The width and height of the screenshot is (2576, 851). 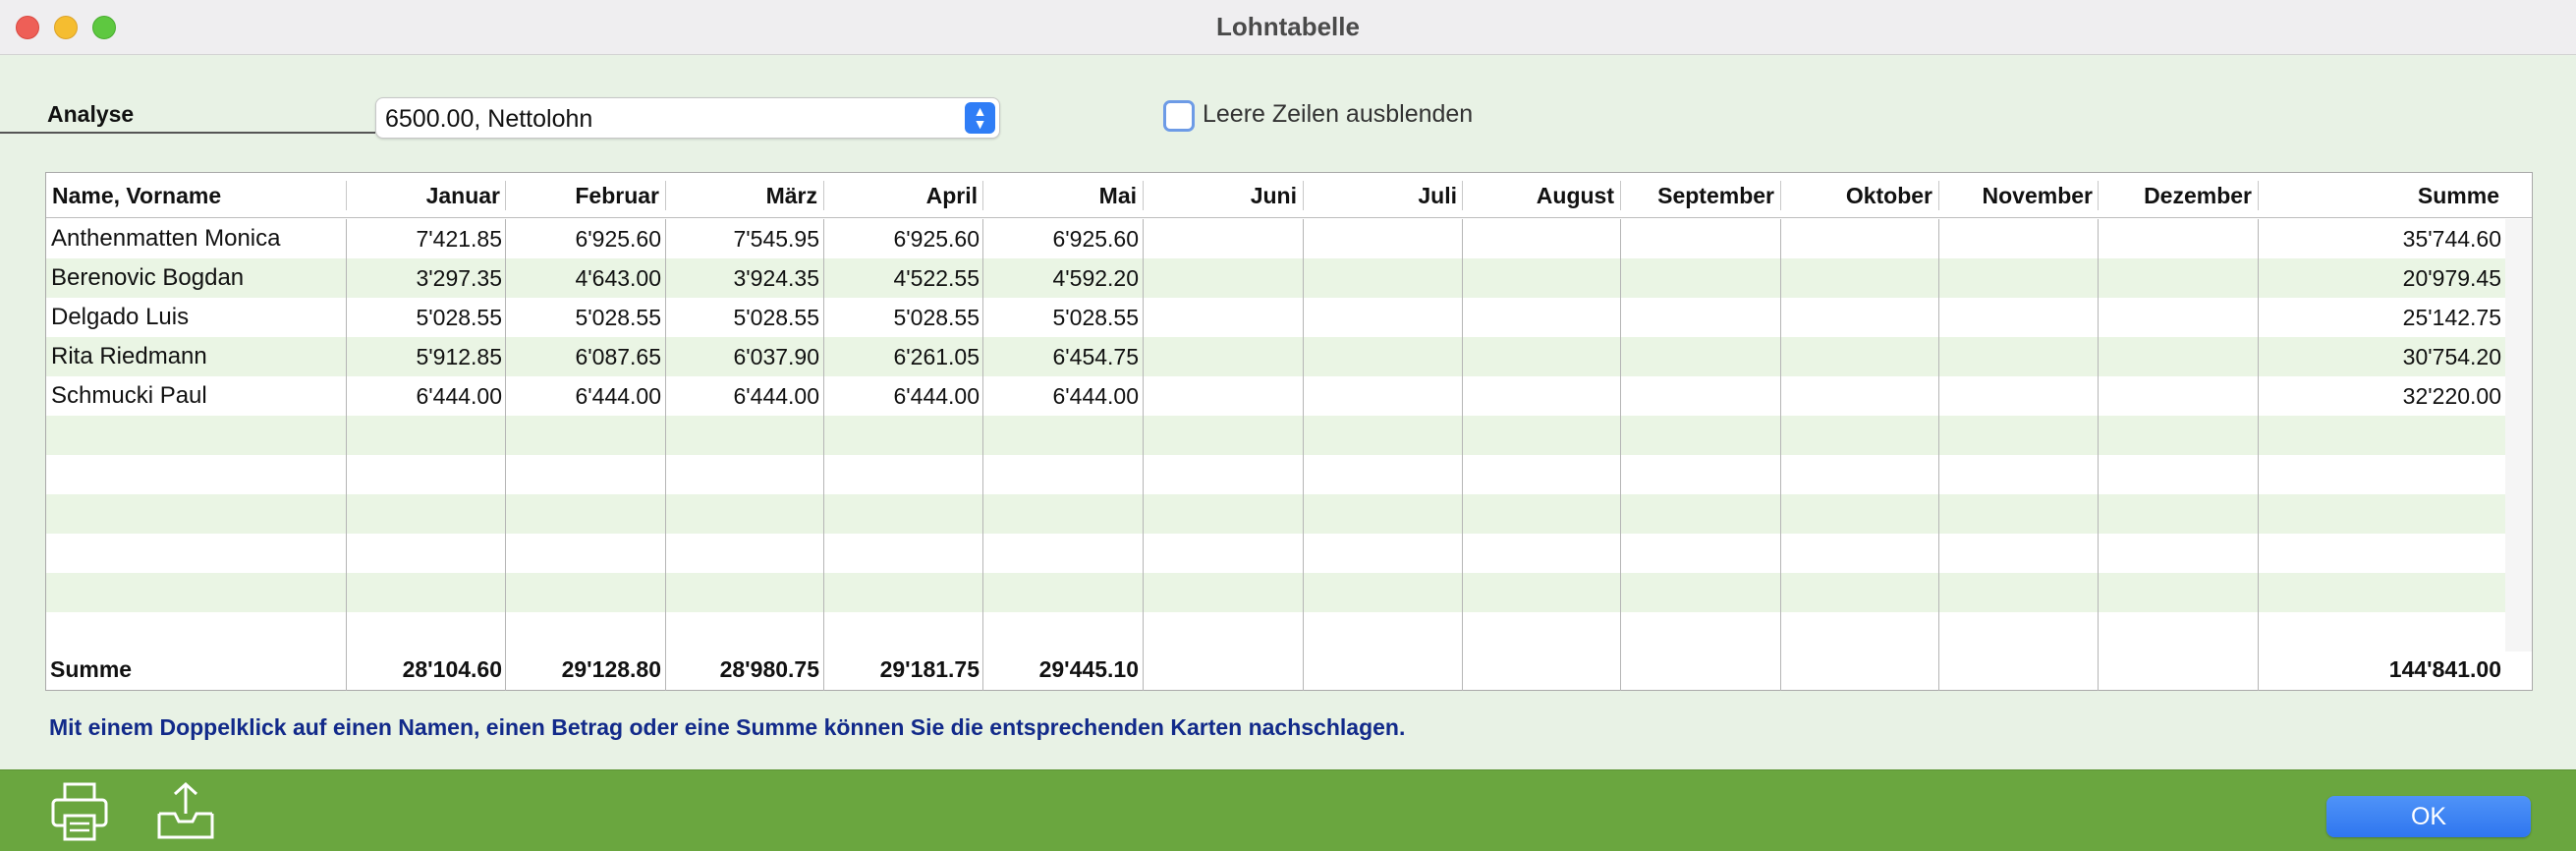 I want to click on amount-cell: 4'592.20, so click(x=1062, y=278).